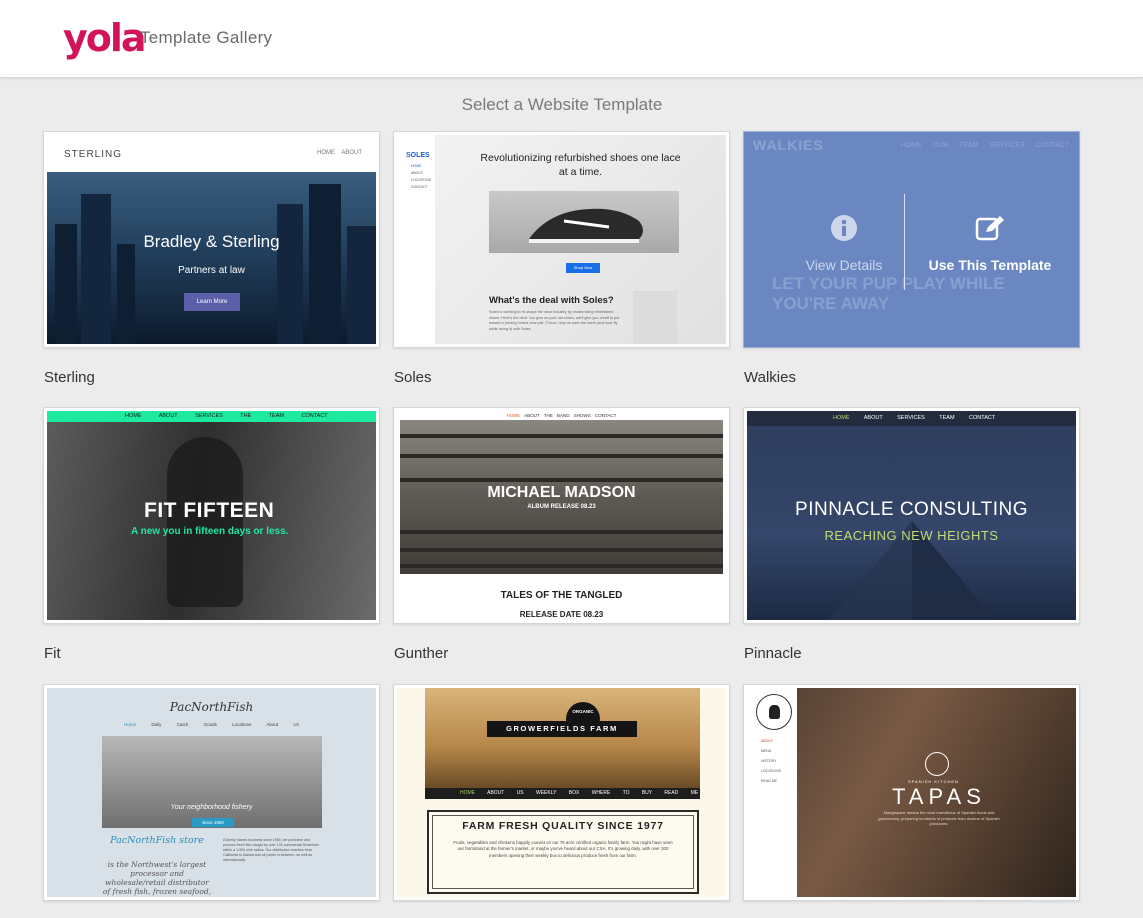 This screenshot has height=918, width=1143. Describe the element at coordinates (774, 712) in the screenshot. I see `tapas-seal-logo` at that location.